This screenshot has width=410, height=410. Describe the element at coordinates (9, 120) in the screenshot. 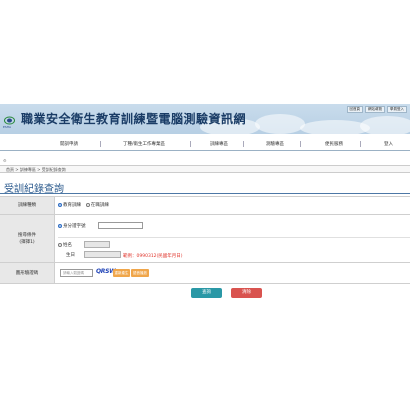

I see `site-logo-icon` at that location.